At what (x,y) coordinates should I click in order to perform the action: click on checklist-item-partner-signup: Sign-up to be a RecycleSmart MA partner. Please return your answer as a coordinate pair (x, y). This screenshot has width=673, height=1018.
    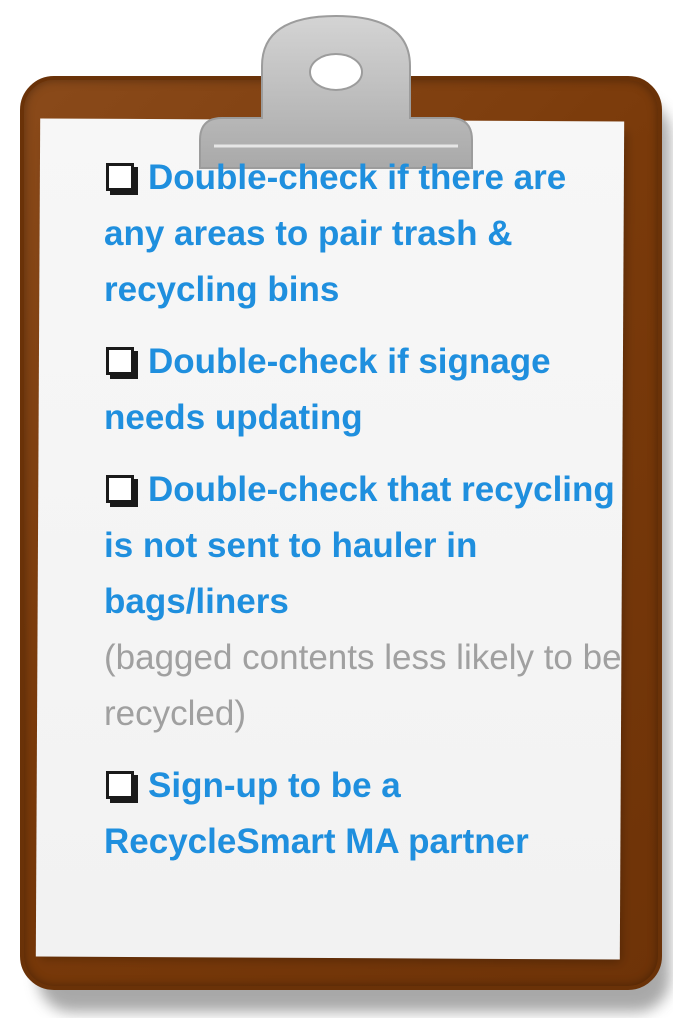
    Looking at the image, I should click on (364, 814).